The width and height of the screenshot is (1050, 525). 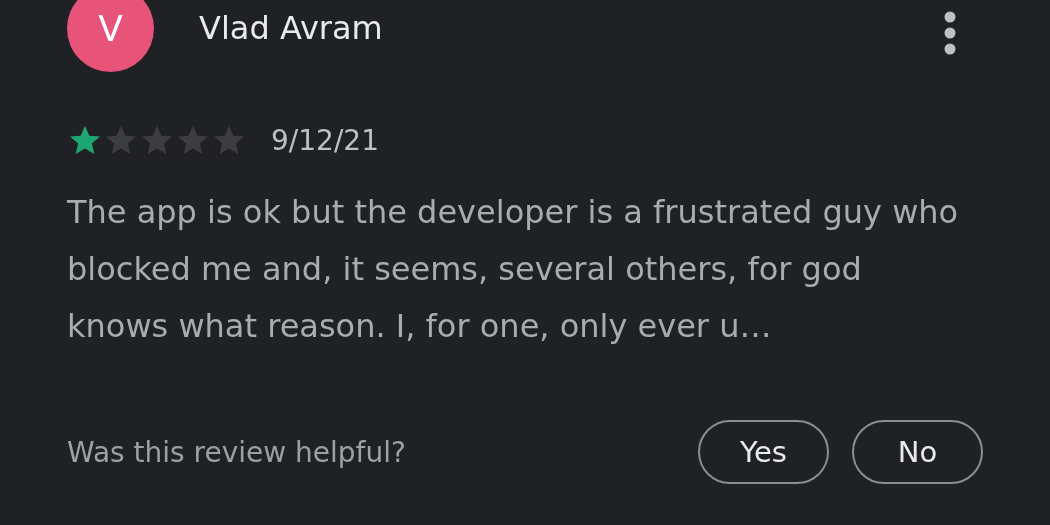 I want to click on vote-button: No, so click(x=917, y=452).